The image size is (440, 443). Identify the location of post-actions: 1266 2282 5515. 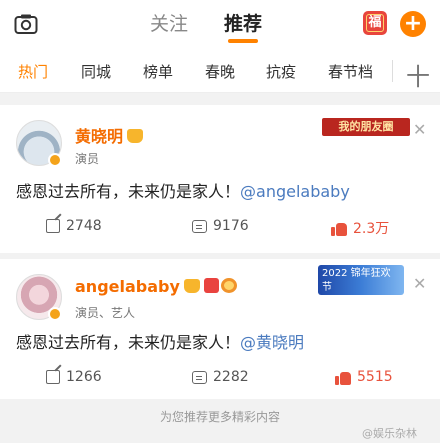
(220, 381).